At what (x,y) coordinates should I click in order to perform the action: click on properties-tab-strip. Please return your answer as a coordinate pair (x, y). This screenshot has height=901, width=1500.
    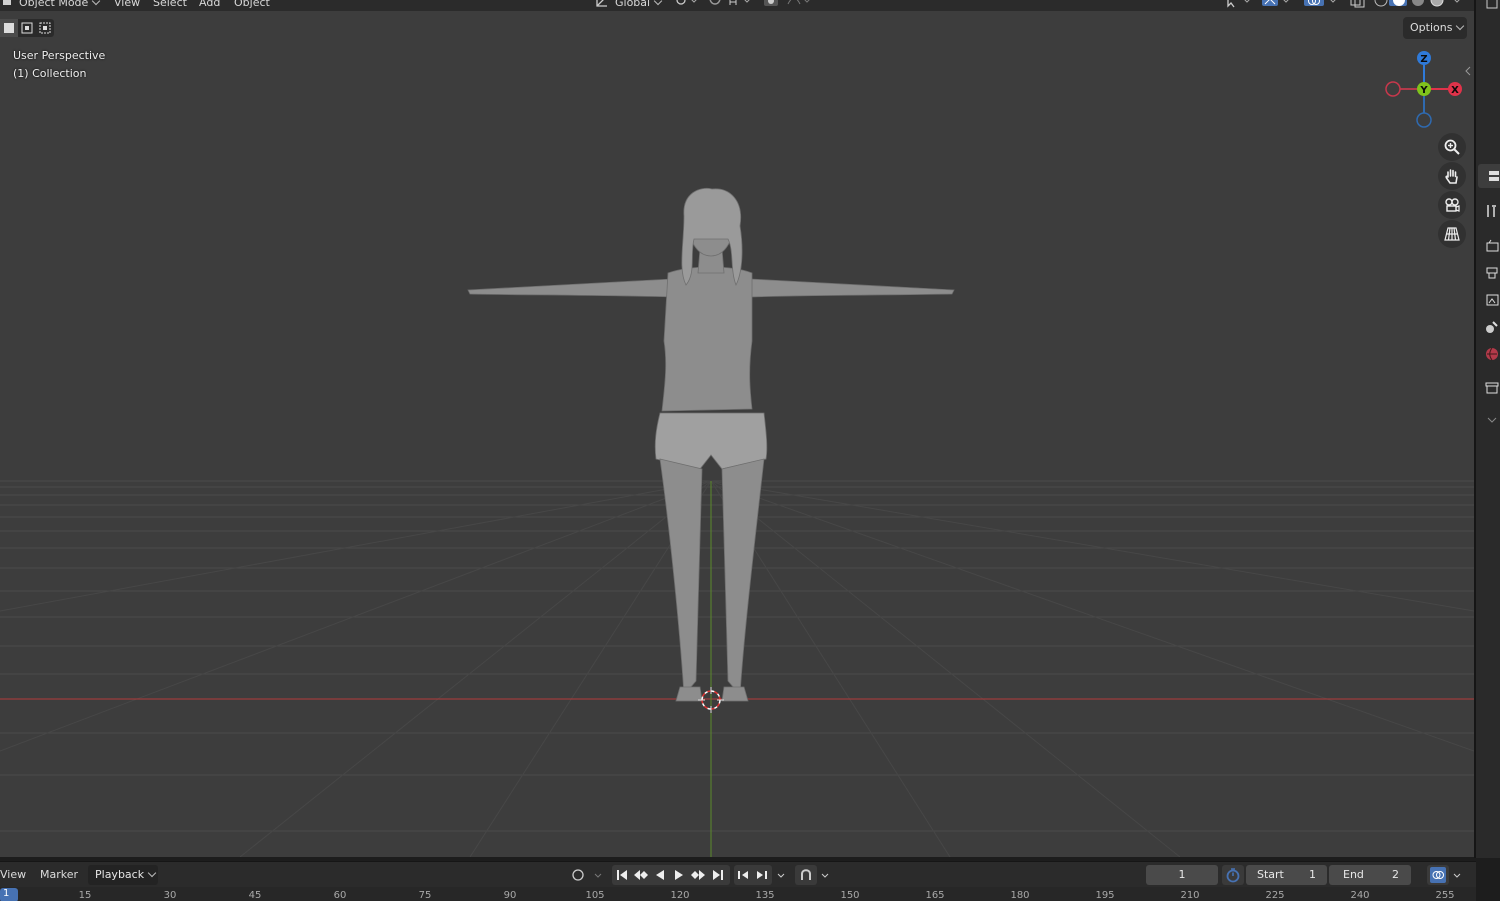
    Looking at the image, I should click on (1487, 429).